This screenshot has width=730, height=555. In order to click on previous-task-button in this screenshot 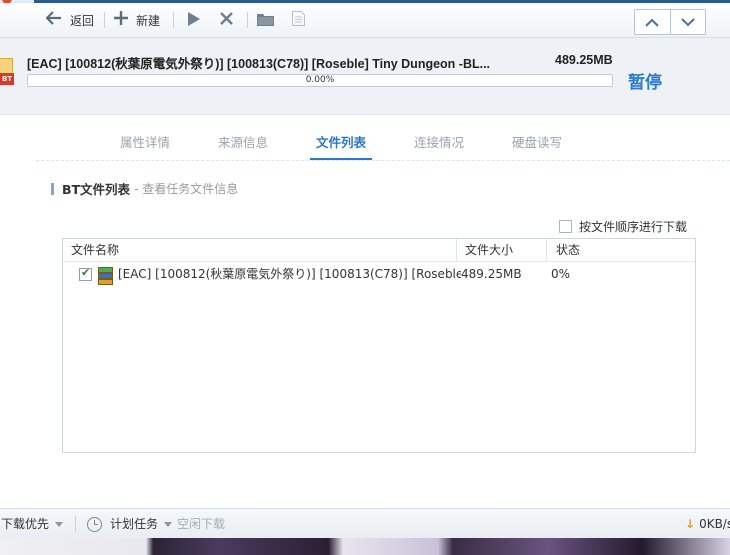, I will do `click(652, 22)`.